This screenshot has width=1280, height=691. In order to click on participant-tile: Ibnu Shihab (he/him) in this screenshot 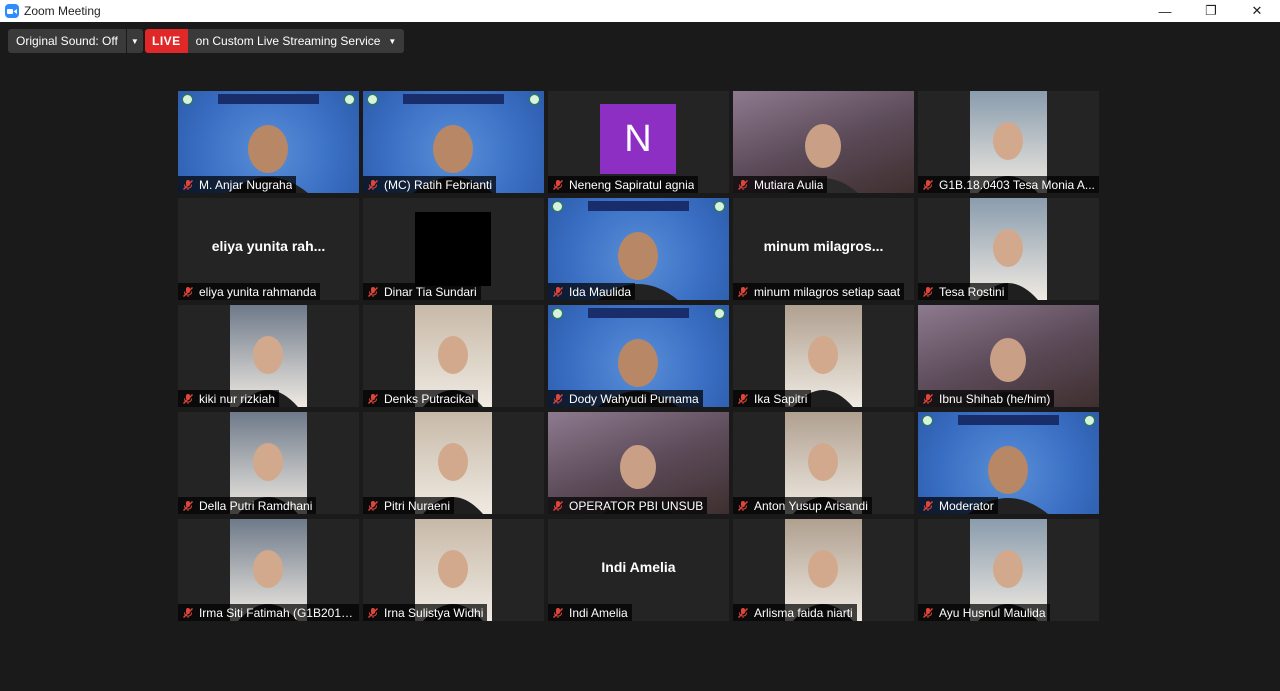, I will do `click(1008, 356)`.